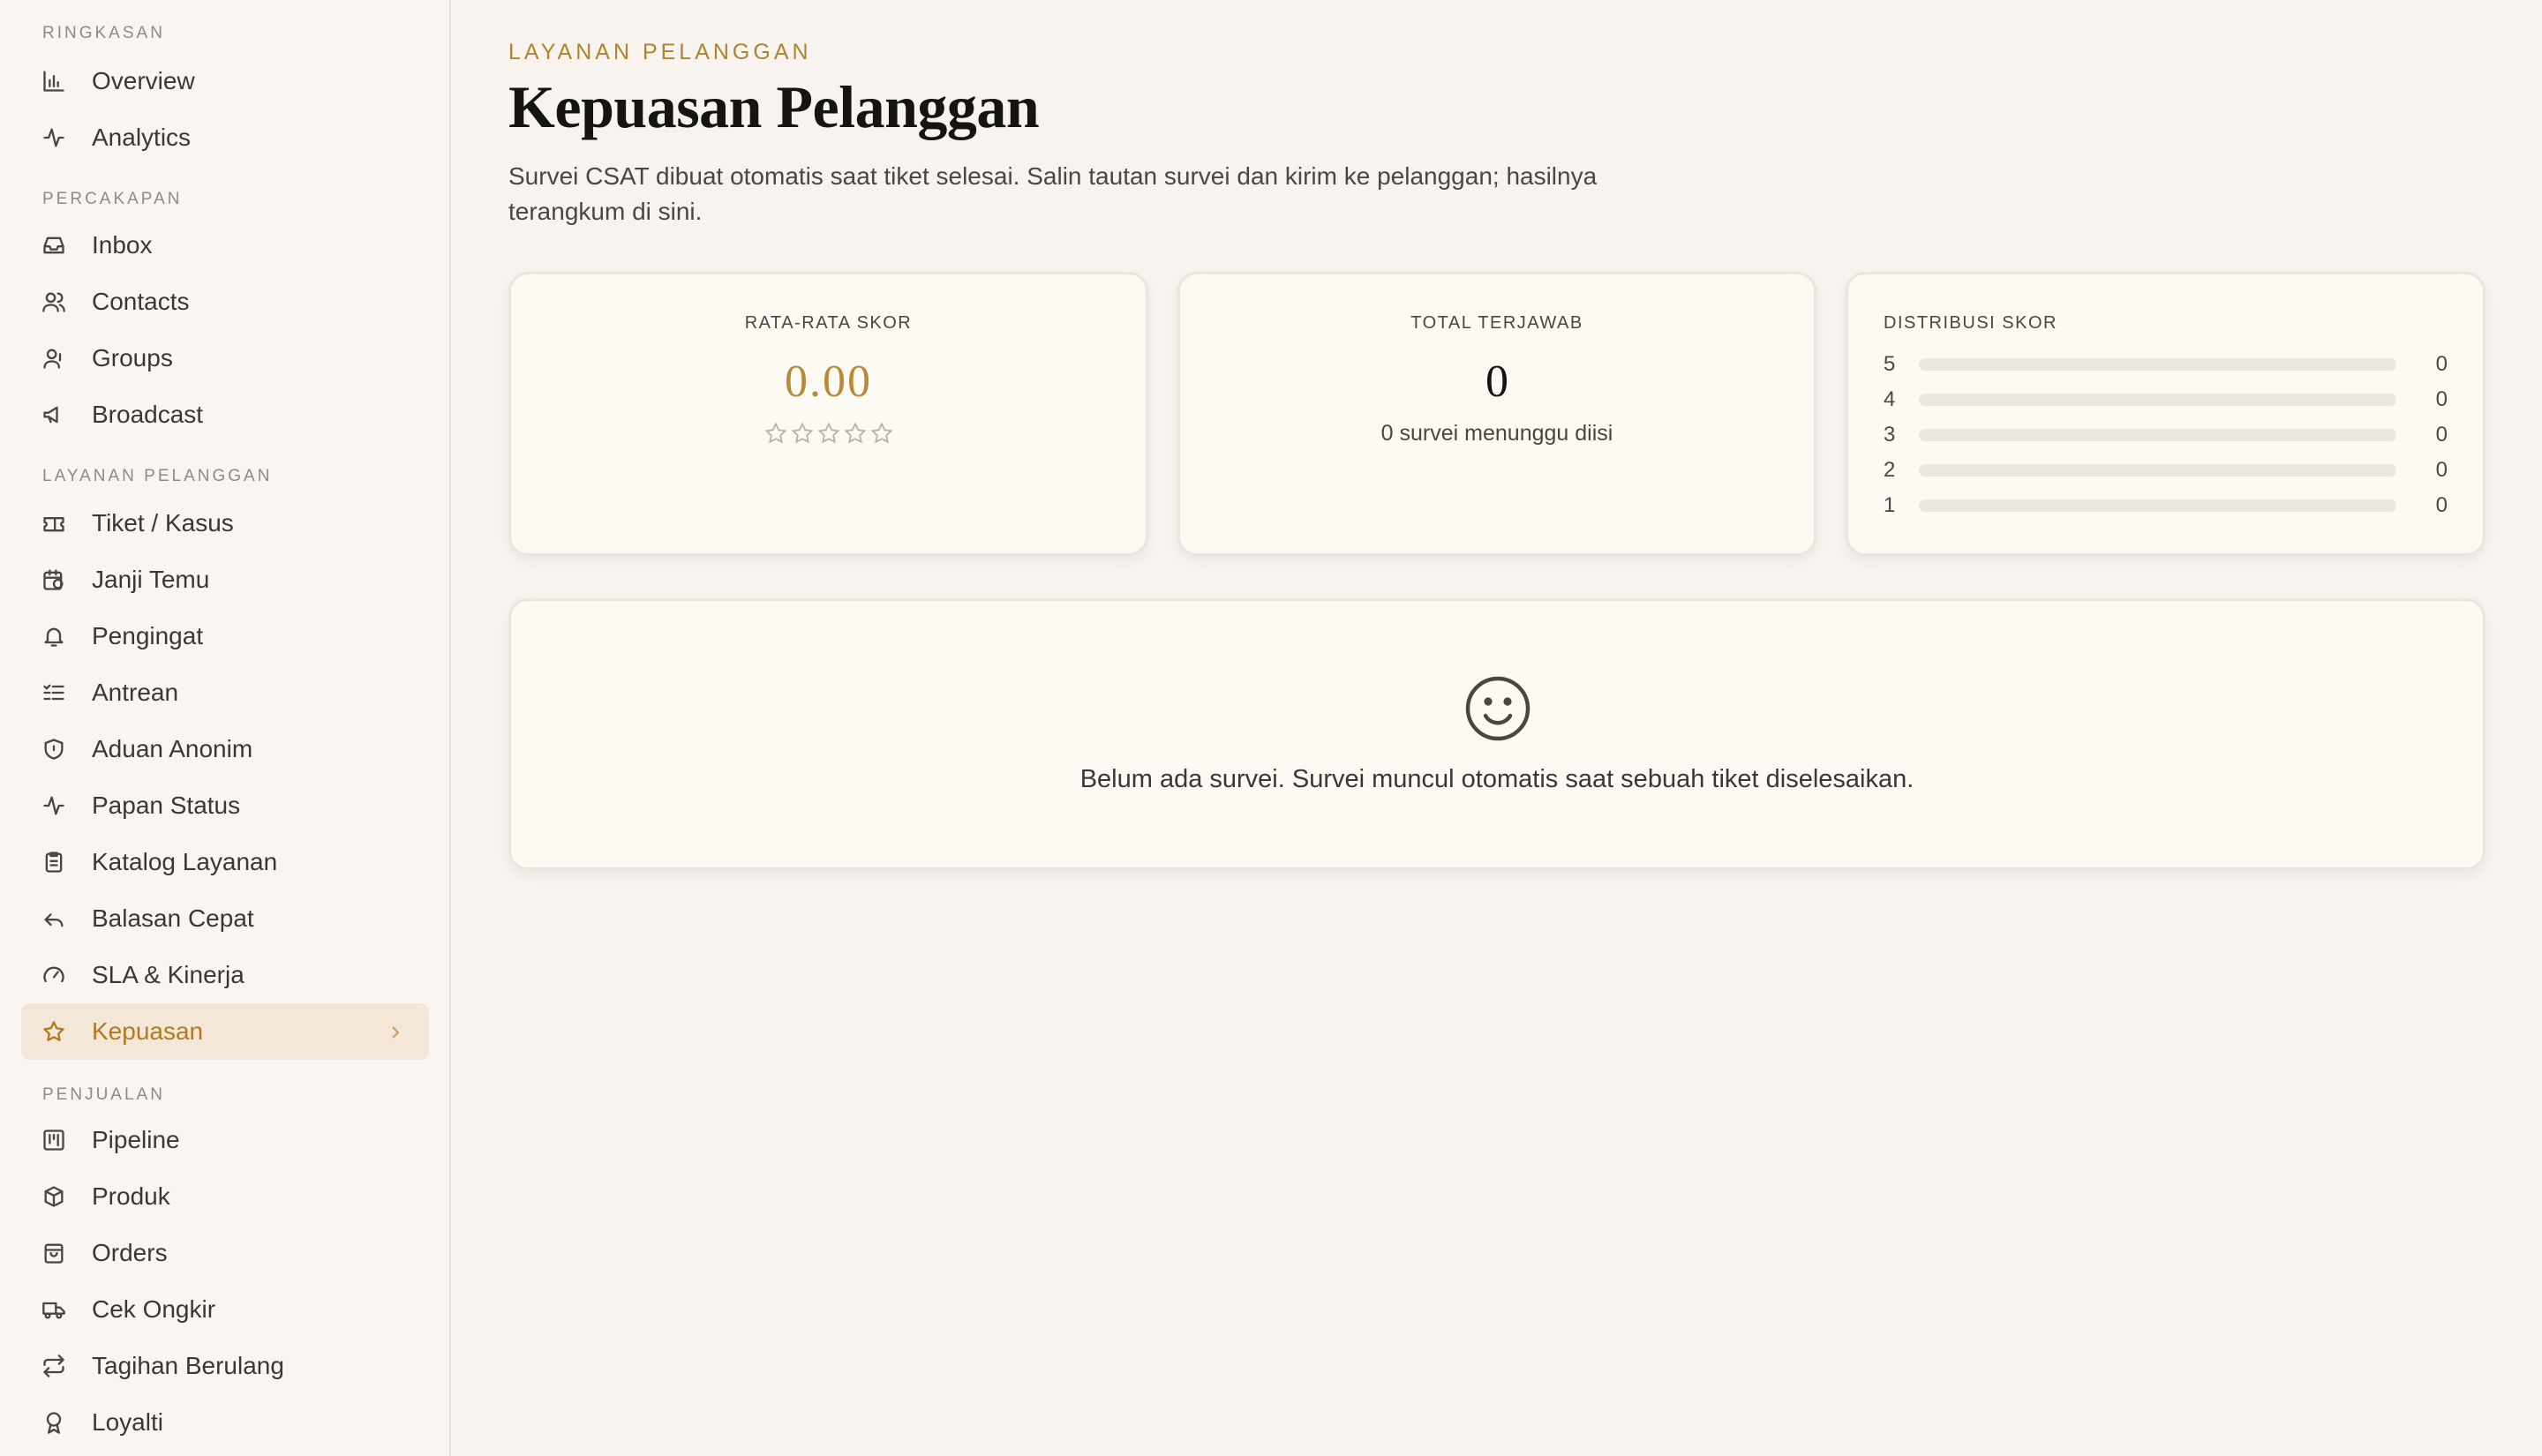 The width and height of the screenshot is (2542, 1456). Describe the element at coordinates (1496, 381) in the screenshot. I see `total-answered-value: 0` at that location.